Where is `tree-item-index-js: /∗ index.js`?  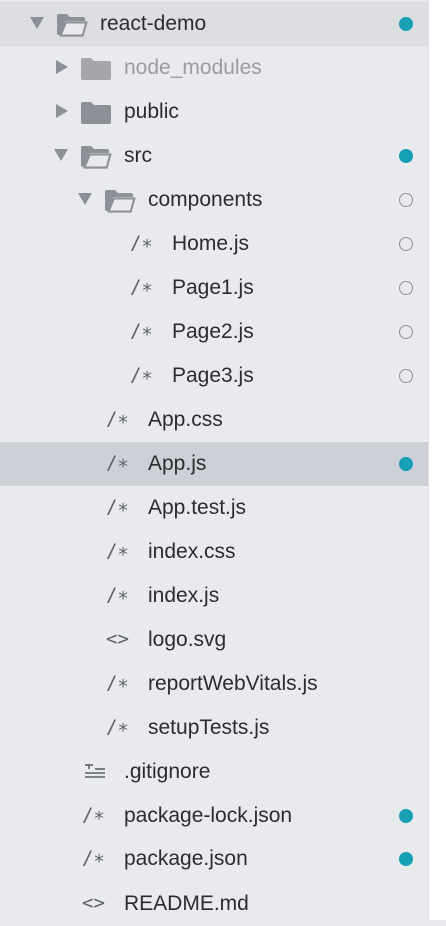
tree-item-index-js: /∗ index.js is located at coordinates (214, 596).